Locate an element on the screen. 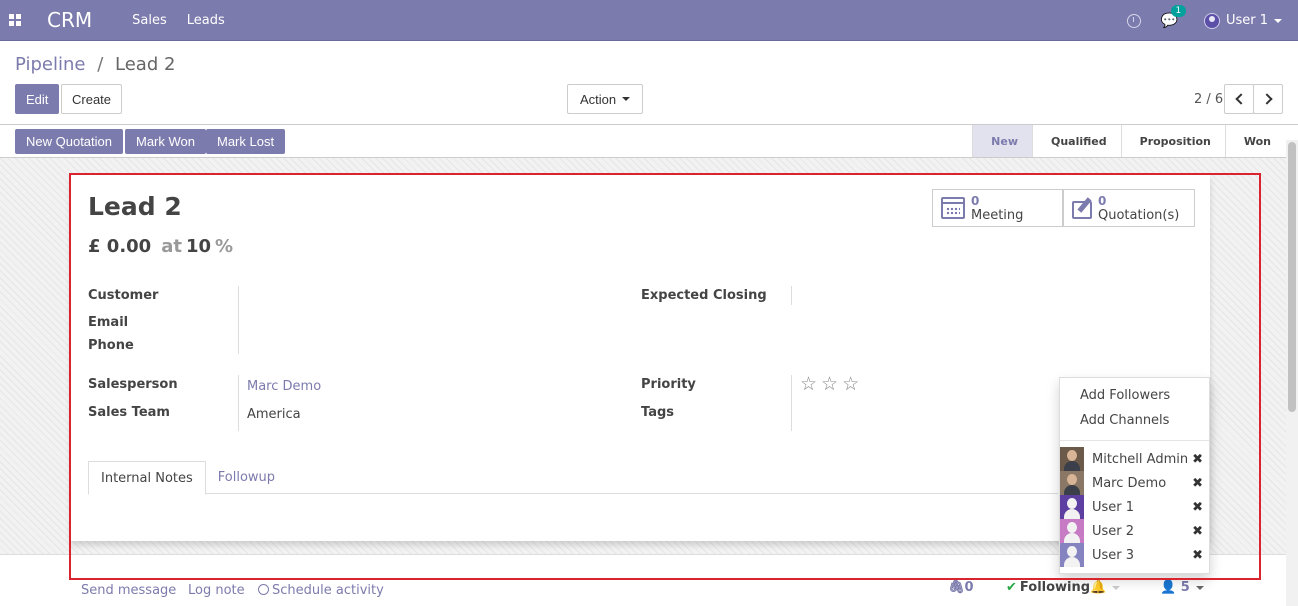 The image size is (1298, 606). top-navbar: CRM Sales Leads 💬 1 User 1 is located at coordinates (649, 20).